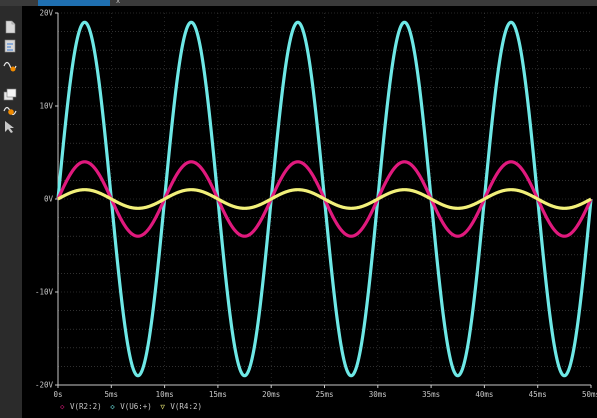  Describe the element at coordinates (86, 406) in the screenshot. I see `legend-label: V(R2:2)` at that location.